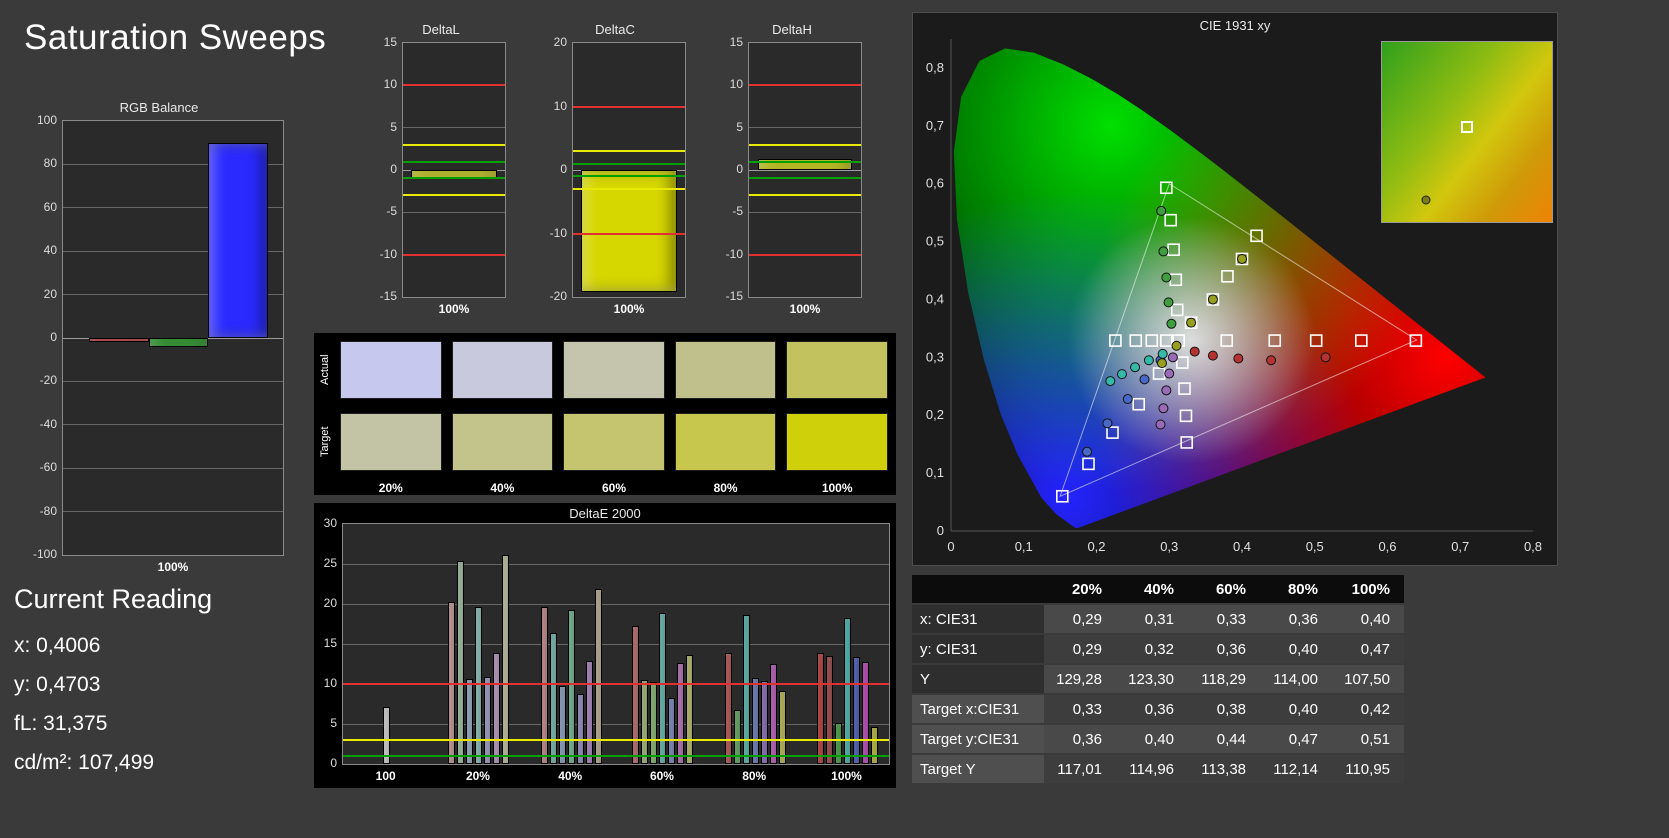 The height and width of the screenshot is (838, 1669). What do you see at coordinates (614, 488) in the screenshot?
I see `saturation-level-label: 60%` at bounding box center [614, 488].